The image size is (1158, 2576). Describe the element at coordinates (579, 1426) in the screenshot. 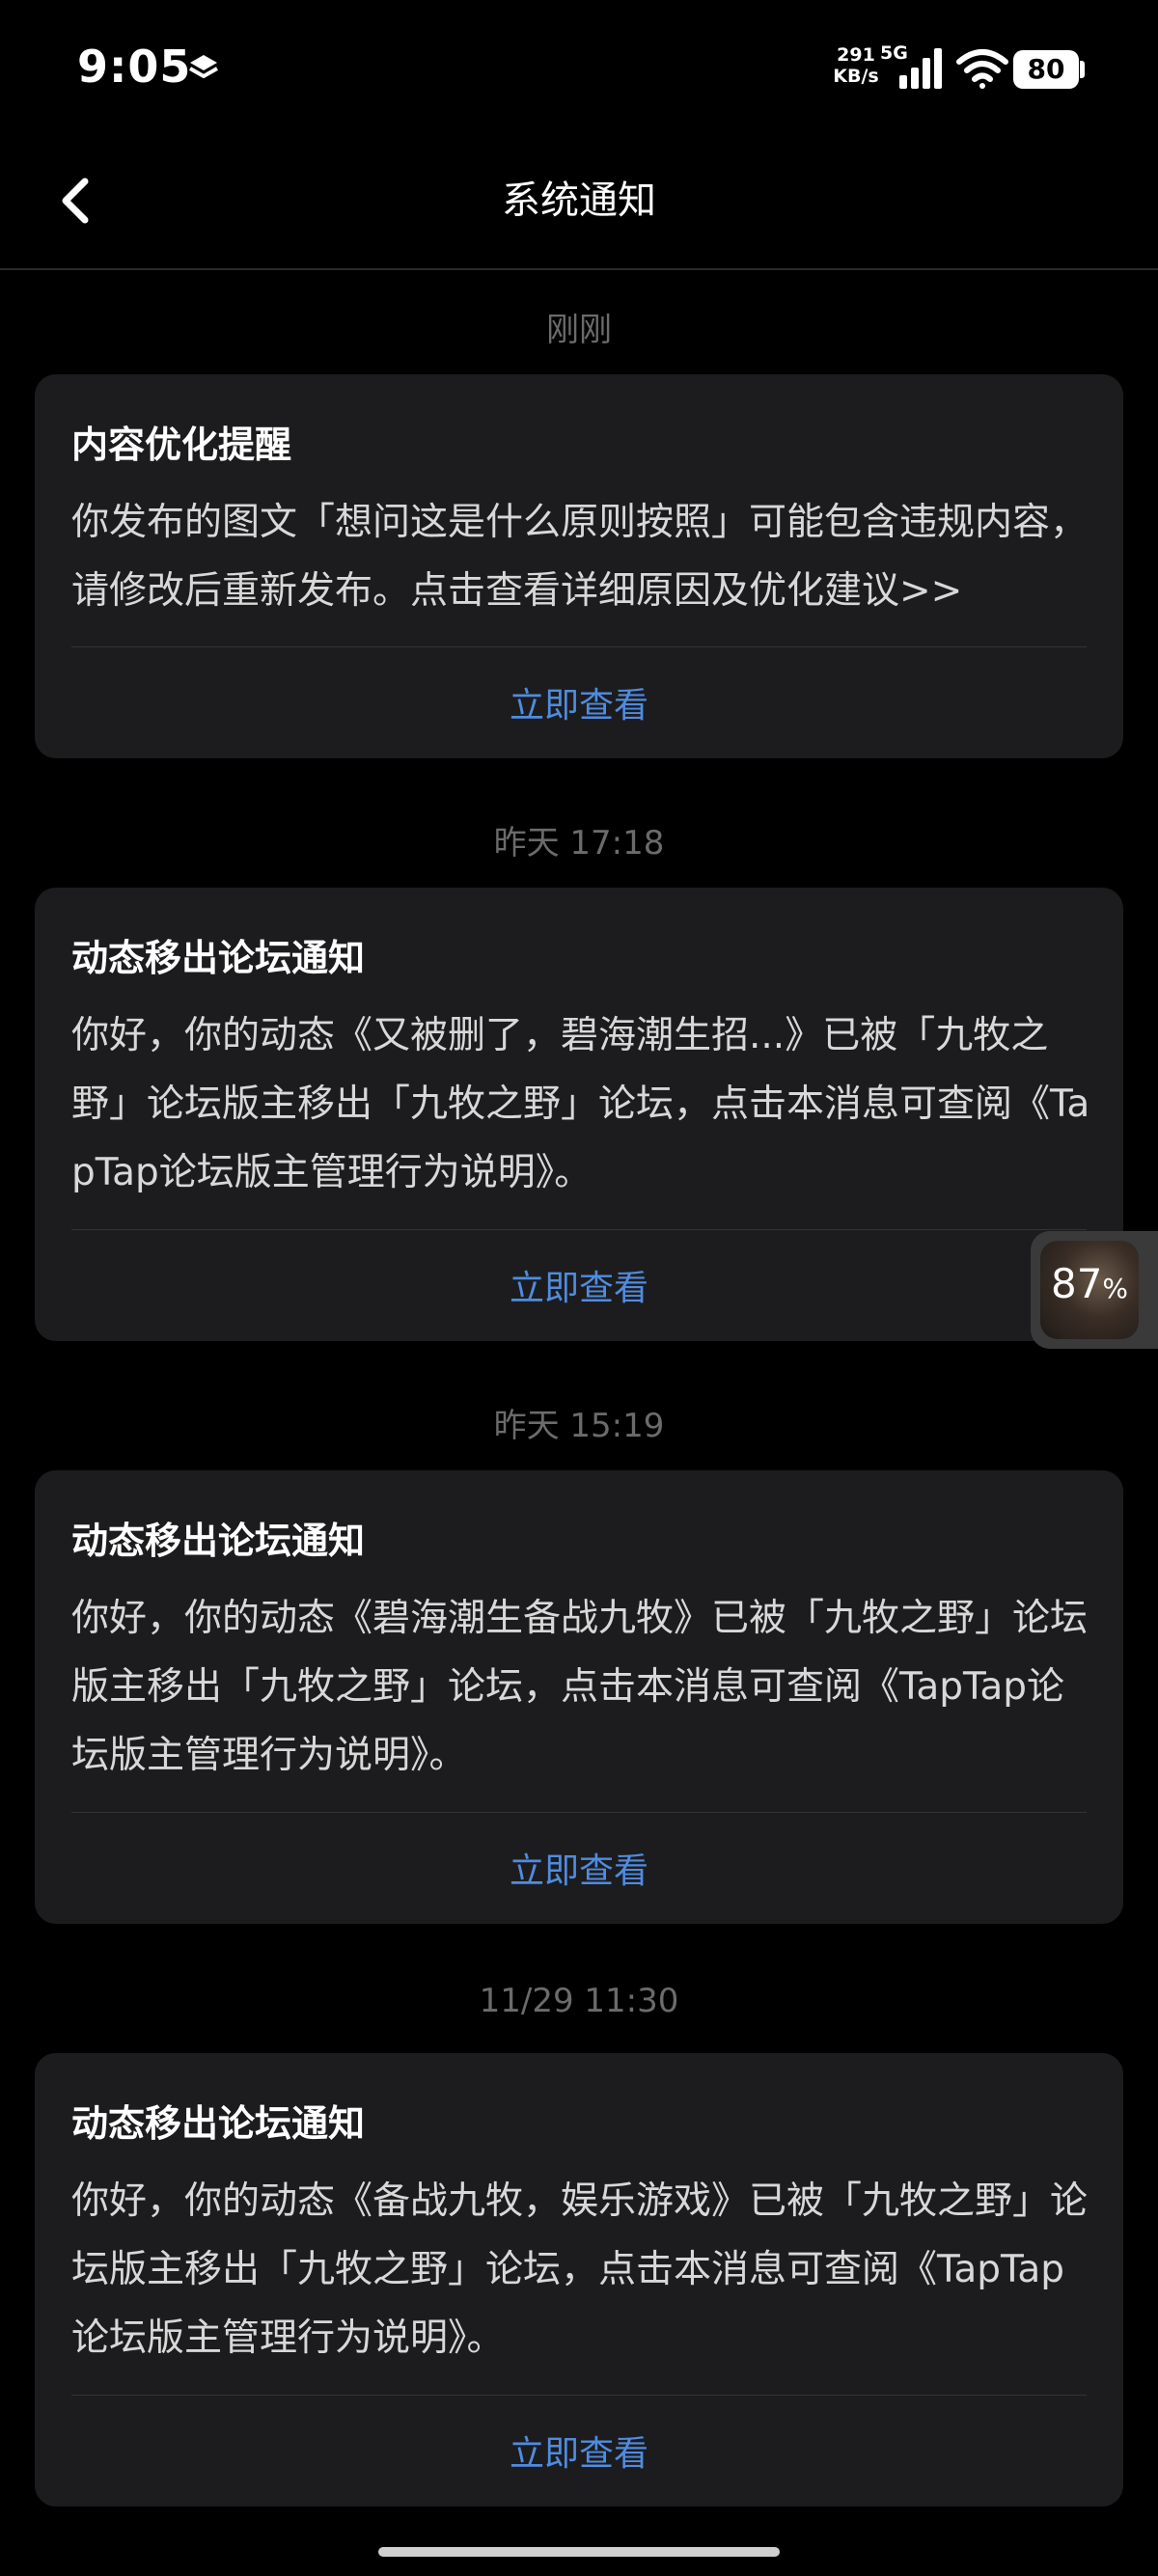

I see `notification-timestamp: 昨天 15:19` at that location.